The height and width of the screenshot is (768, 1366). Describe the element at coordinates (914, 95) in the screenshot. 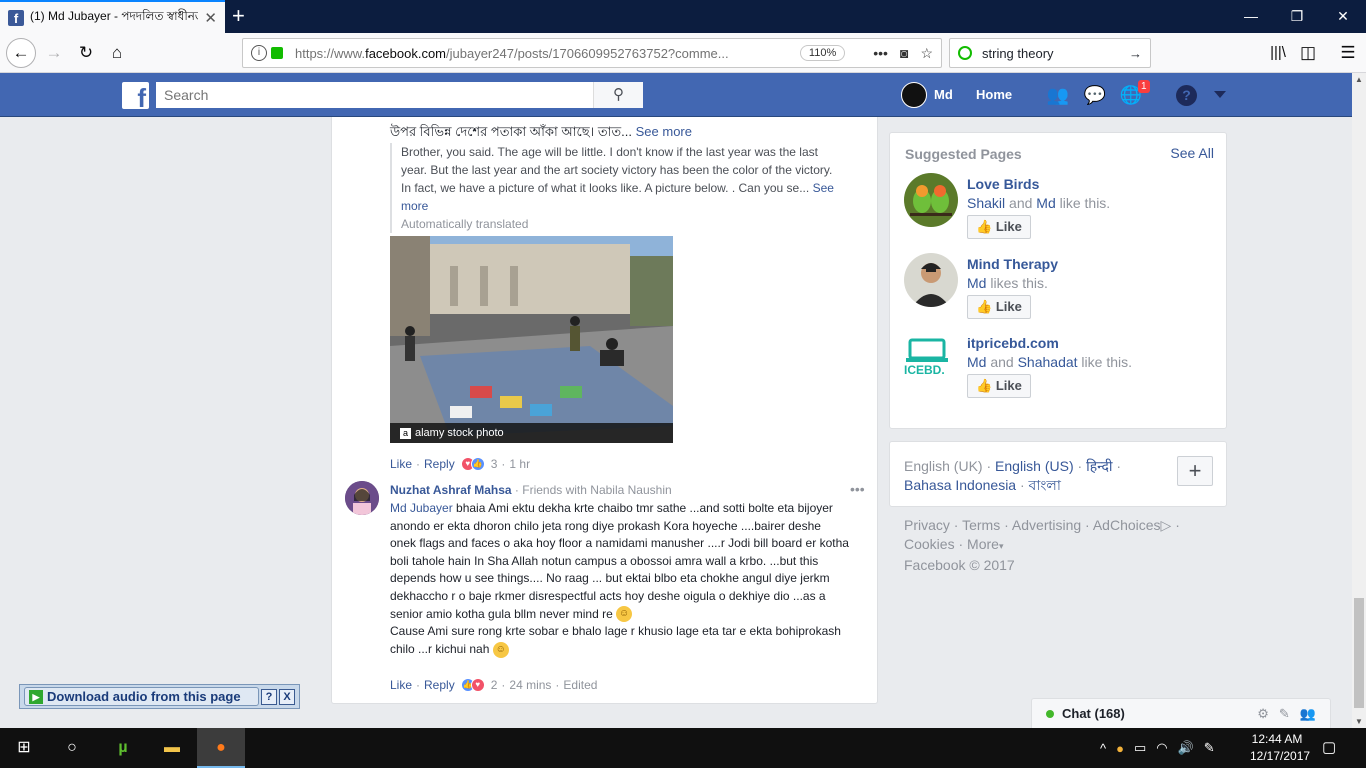

I see `profile-avatar` at that location.